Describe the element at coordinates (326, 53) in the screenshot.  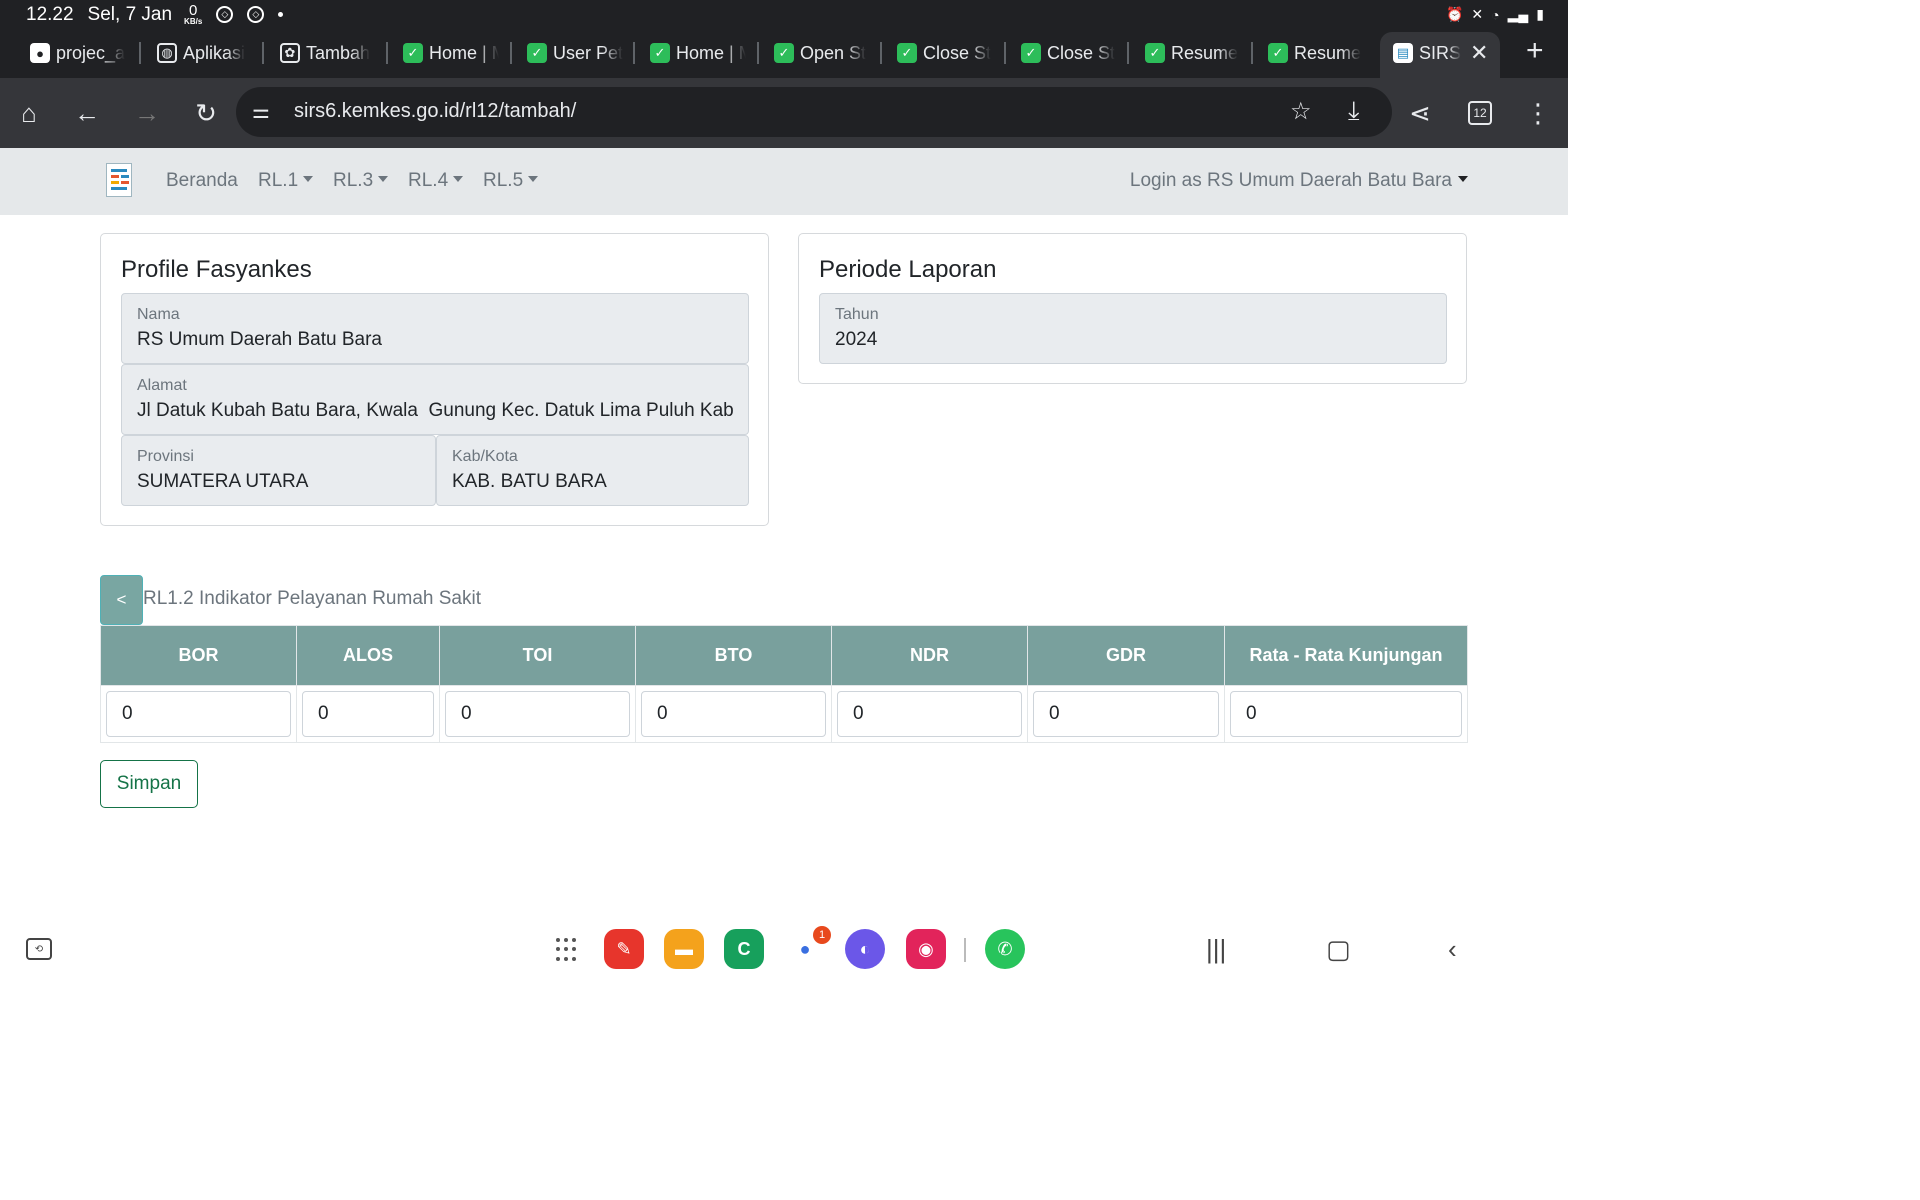
I see `tab-tambah: ✿ Tambah` at that location.